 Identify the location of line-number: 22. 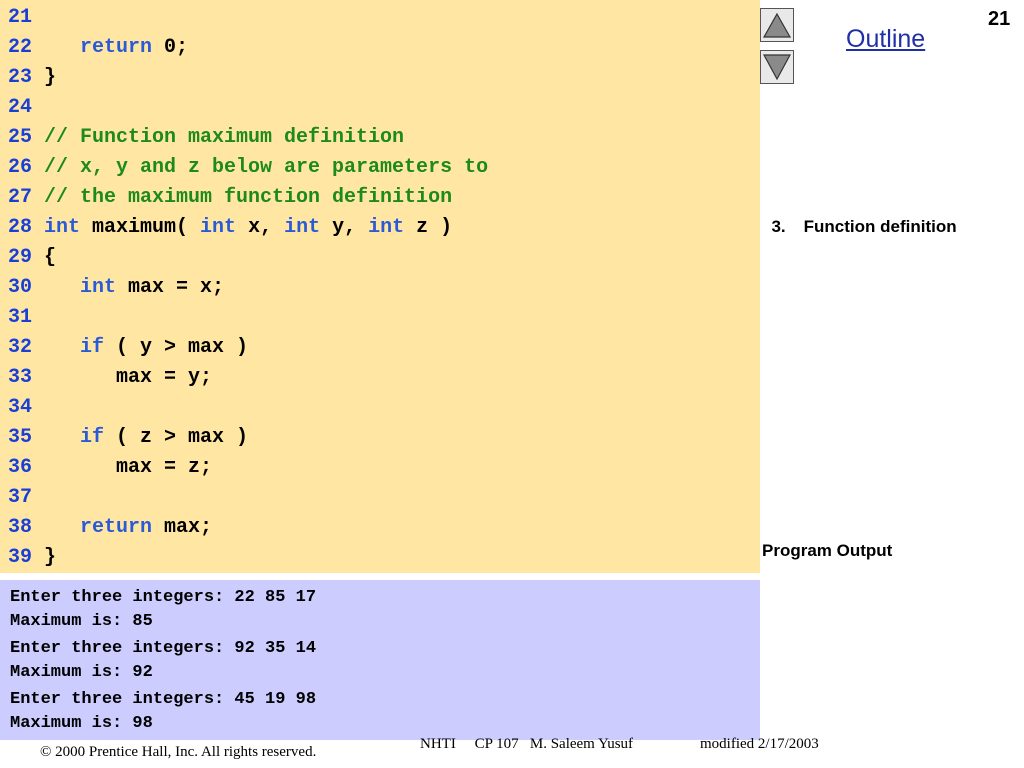
(20, 47).